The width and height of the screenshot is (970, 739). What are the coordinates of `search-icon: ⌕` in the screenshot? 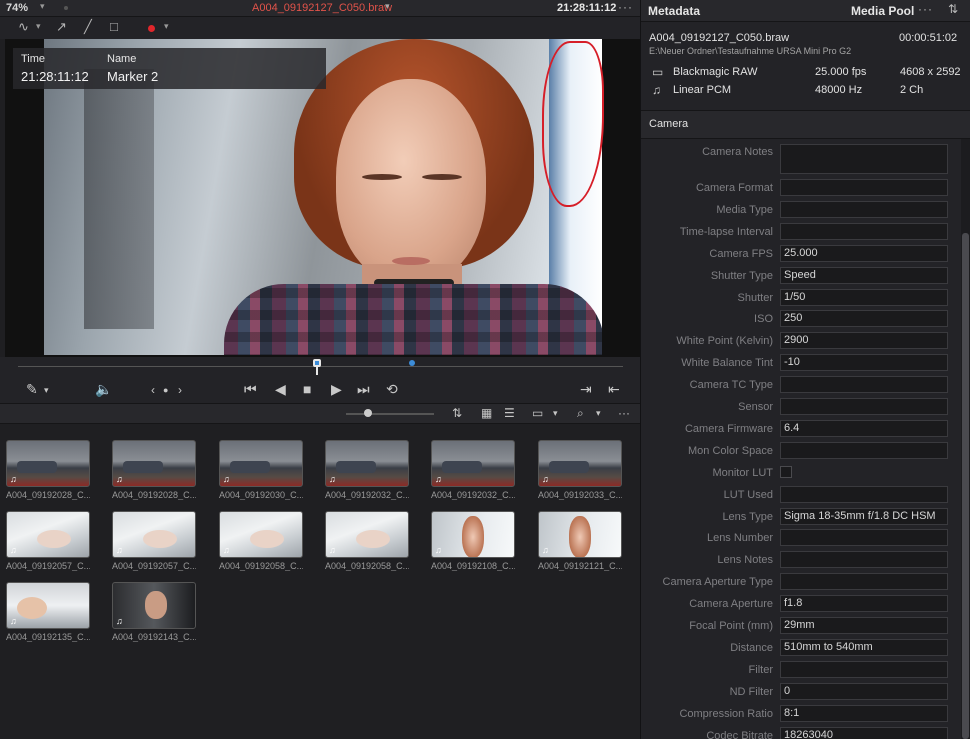 It's located at (580, 413).